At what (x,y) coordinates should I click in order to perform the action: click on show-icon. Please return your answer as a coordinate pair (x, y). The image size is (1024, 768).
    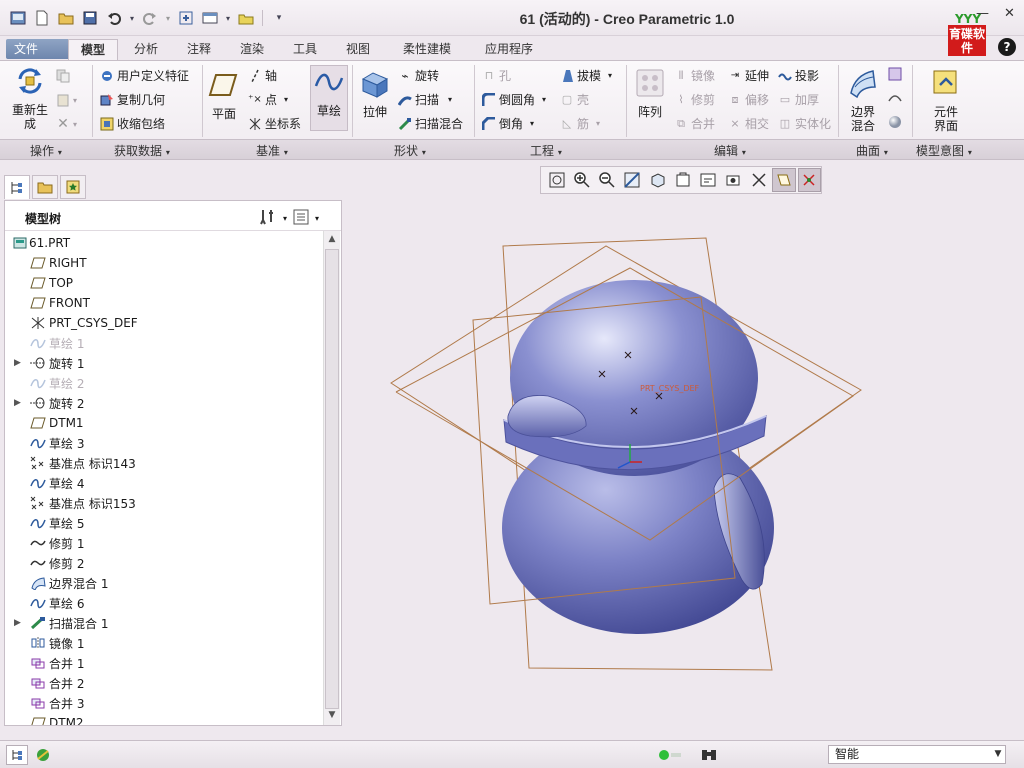
    Looking at the image, I should click on (301, 218).